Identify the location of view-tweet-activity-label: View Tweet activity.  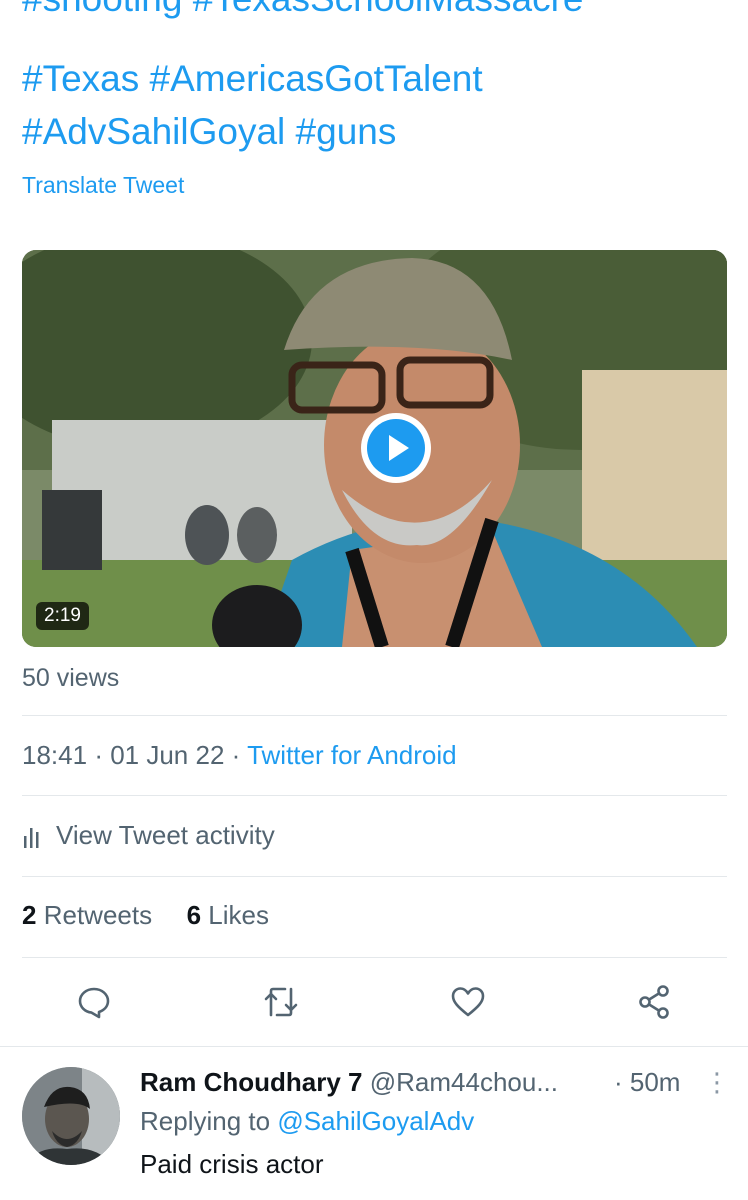
(165, 835).